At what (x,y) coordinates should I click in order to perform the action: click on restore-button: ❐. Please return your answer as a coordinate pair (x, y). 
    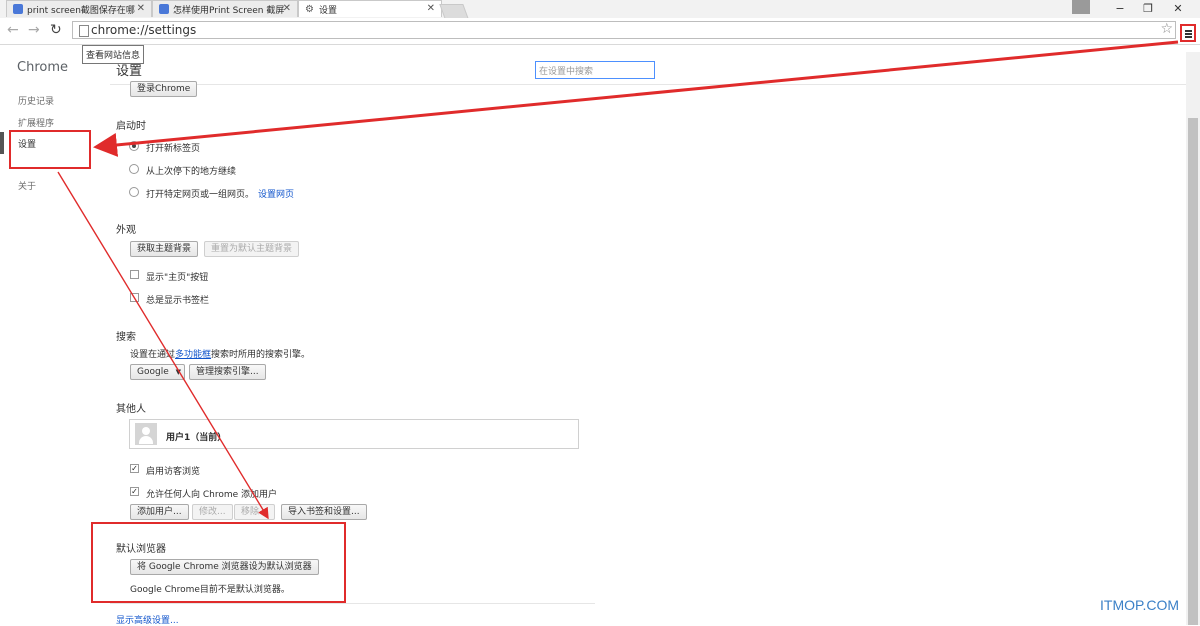
    Looking at the image, I should click on (1148, 8).